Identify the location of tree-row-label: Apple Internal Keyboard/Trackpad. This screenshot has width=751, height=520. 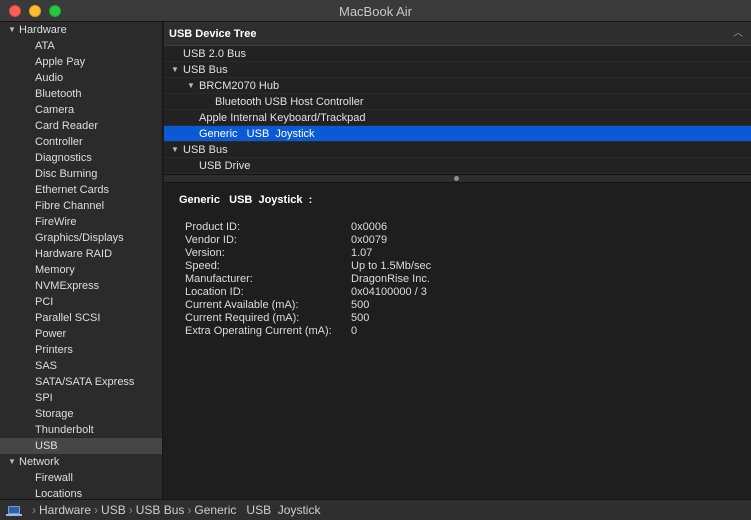
(282, 118).